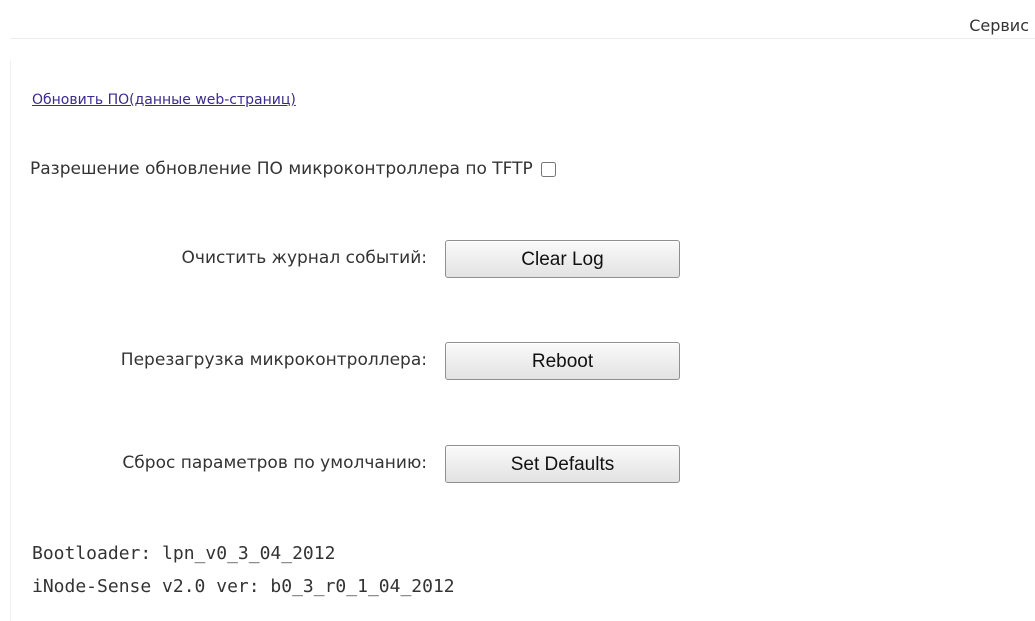  Describe the element at coordinates (562, 259) in the screenshot. I see `clear-log-button: Clear Log` at that location.